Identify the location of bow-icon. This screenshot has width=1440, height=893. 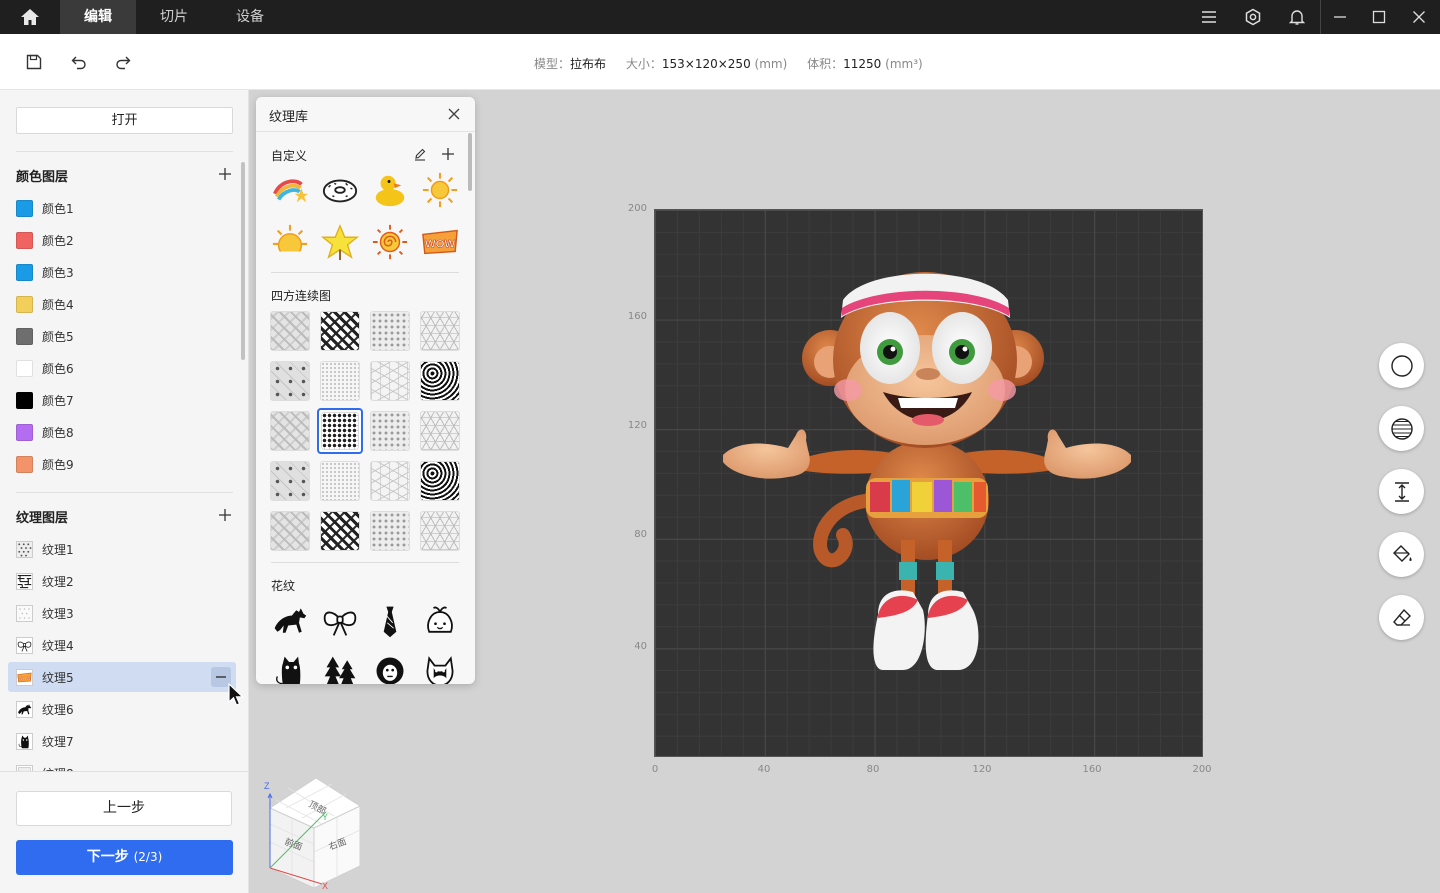
(340, 621).